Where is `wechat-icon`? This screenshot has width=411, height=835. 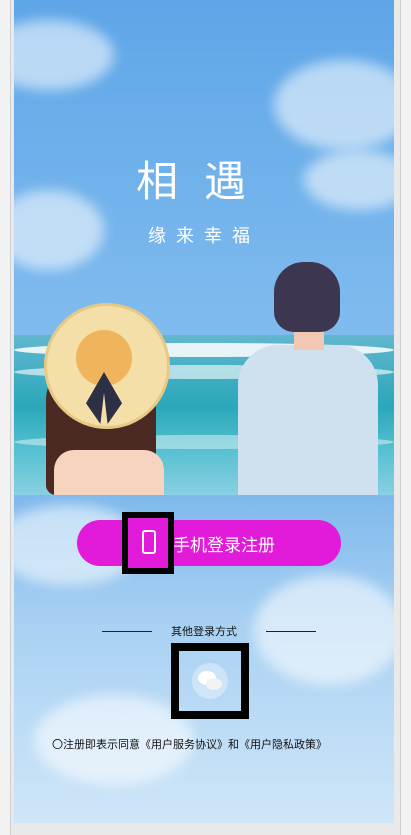
wechat-icon is located at coordinates (210, 681).